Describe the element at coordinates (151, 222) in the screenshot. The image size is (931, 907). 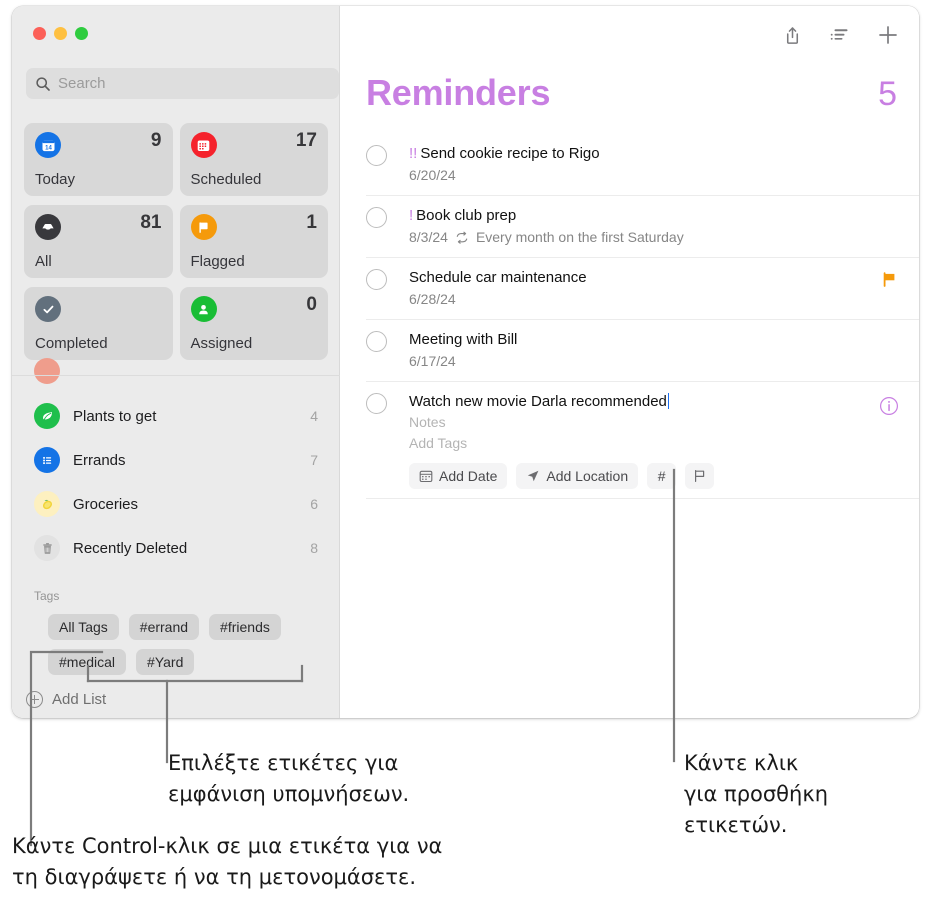
I see `smart-card-count: 81` at that location.